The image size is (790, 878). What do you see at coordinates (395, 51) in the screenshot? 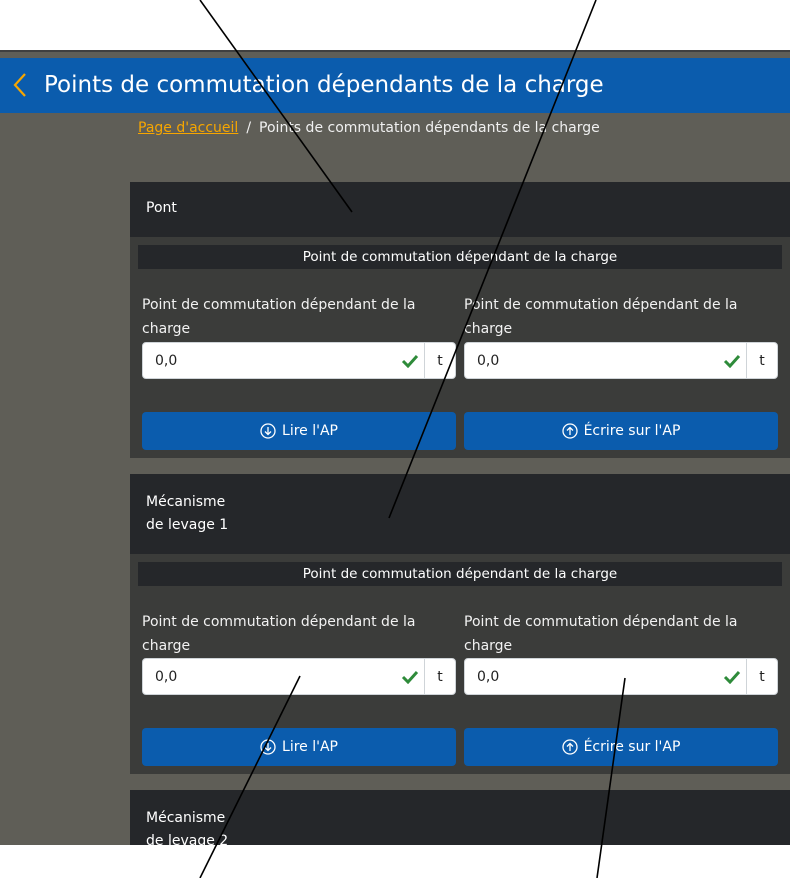
I see `top-strip` at bounding box center [395, 51].